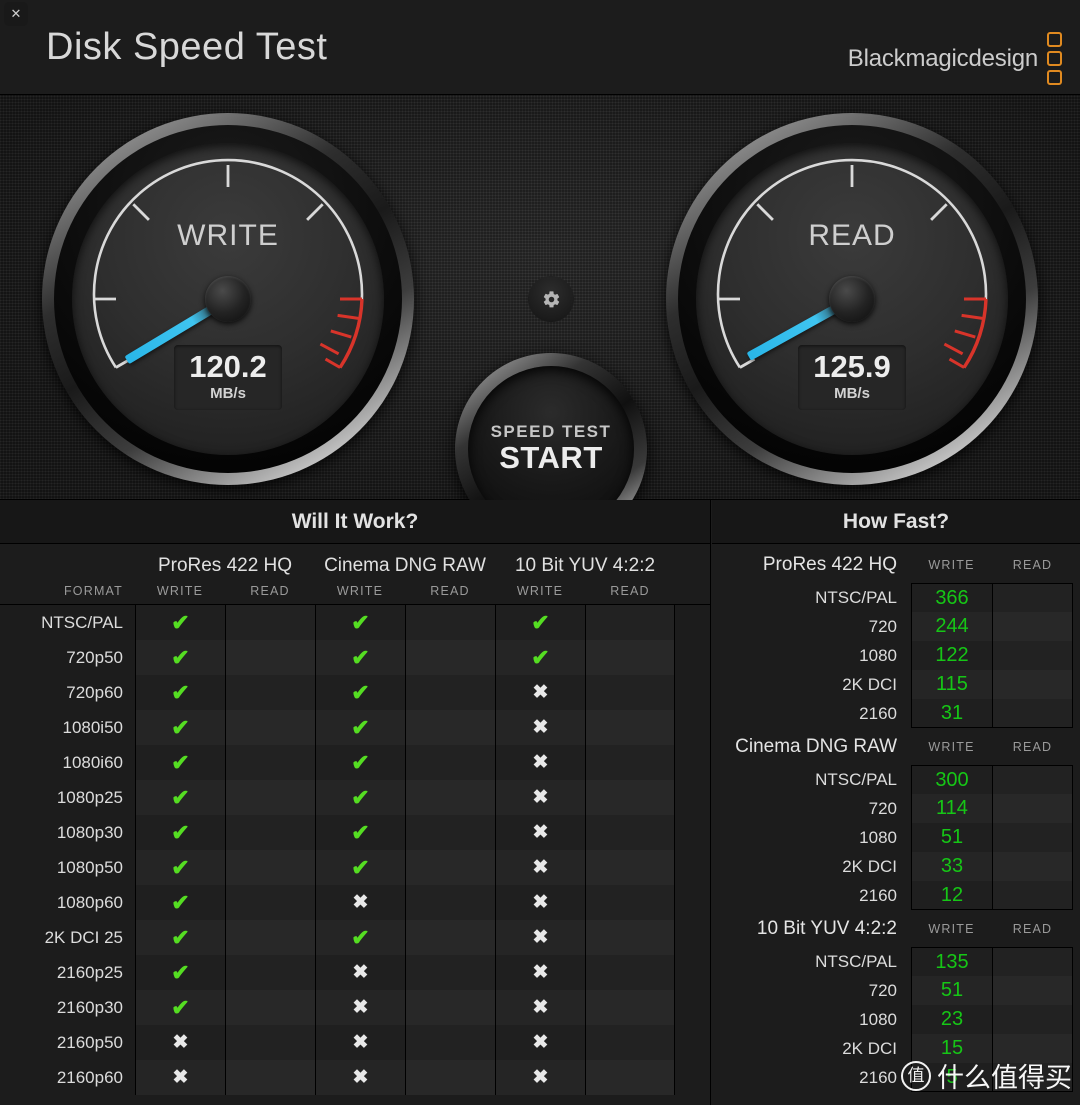 The width and height of the screenshot is (1080, 1105). I want to click on write-value: 120.2, so click(228, 366).